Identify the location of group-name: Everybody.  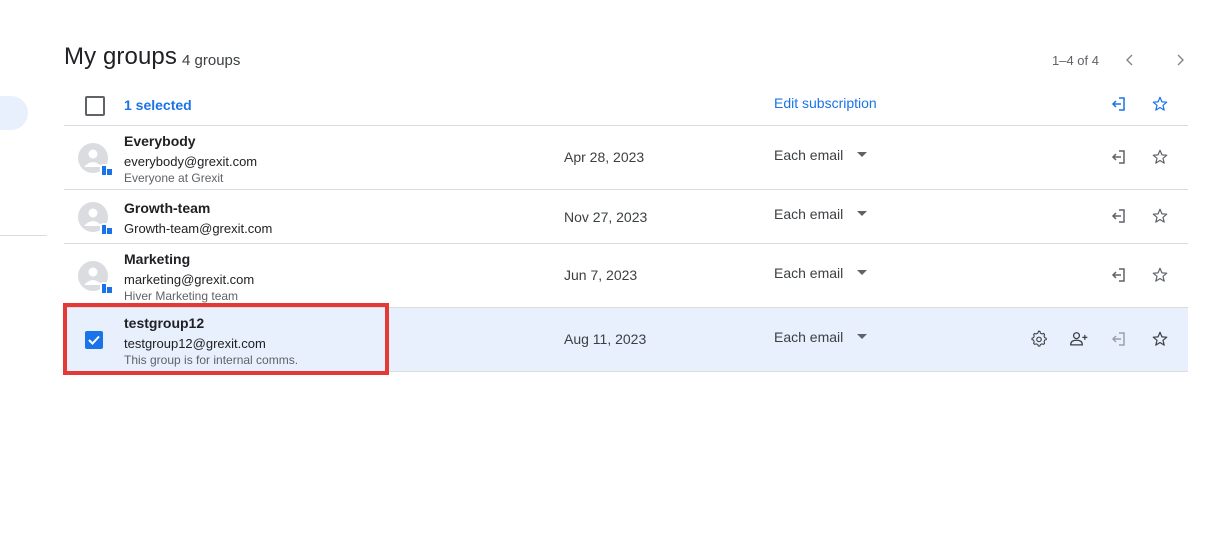
(160, 141).